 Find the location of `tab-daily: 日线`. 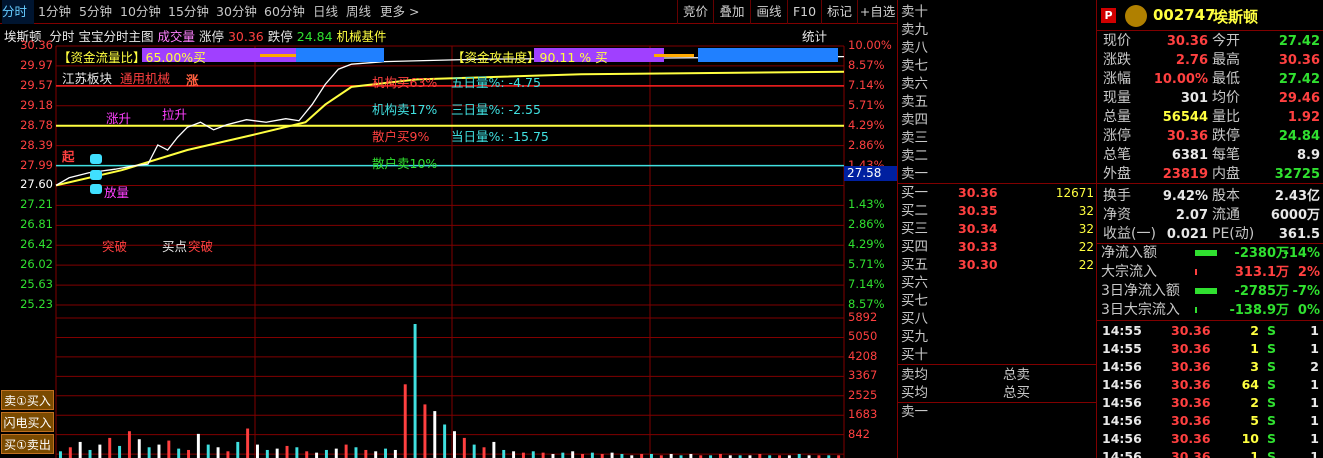

tab-daily: 日线 is located at coordinates (325, 12).